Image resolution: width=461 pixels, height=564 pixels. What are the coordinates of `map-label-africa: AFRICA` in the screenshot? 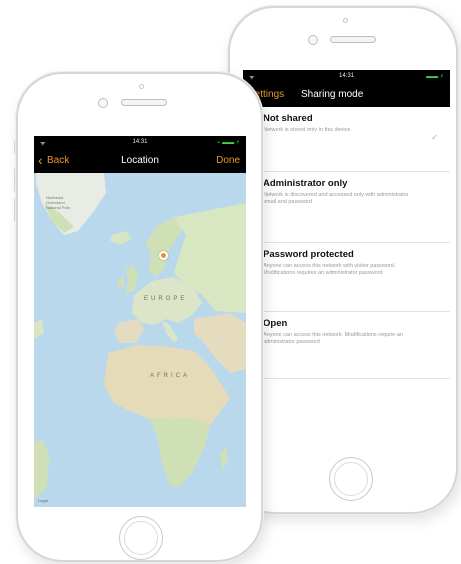 It's located at (170, 376).